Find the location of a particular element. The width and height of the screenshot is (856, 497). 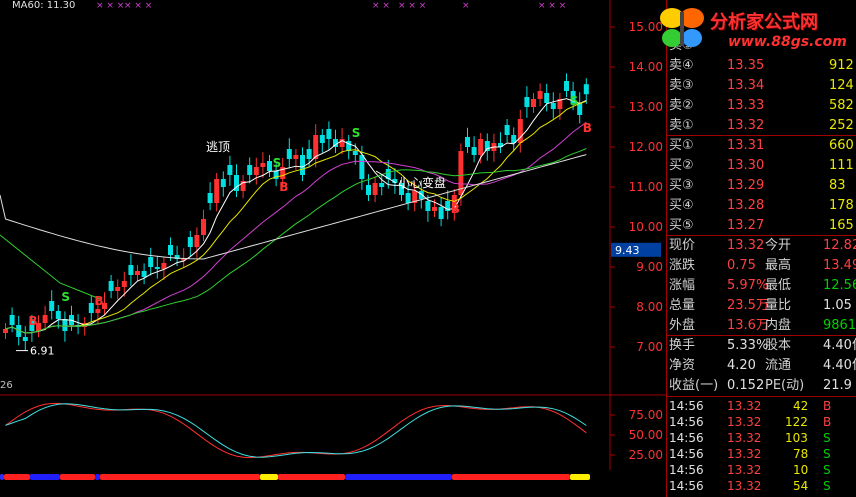

fundamental-row: 收益(一) 0.152 PE(动) 21.9 is located at coordinates (761, 385).